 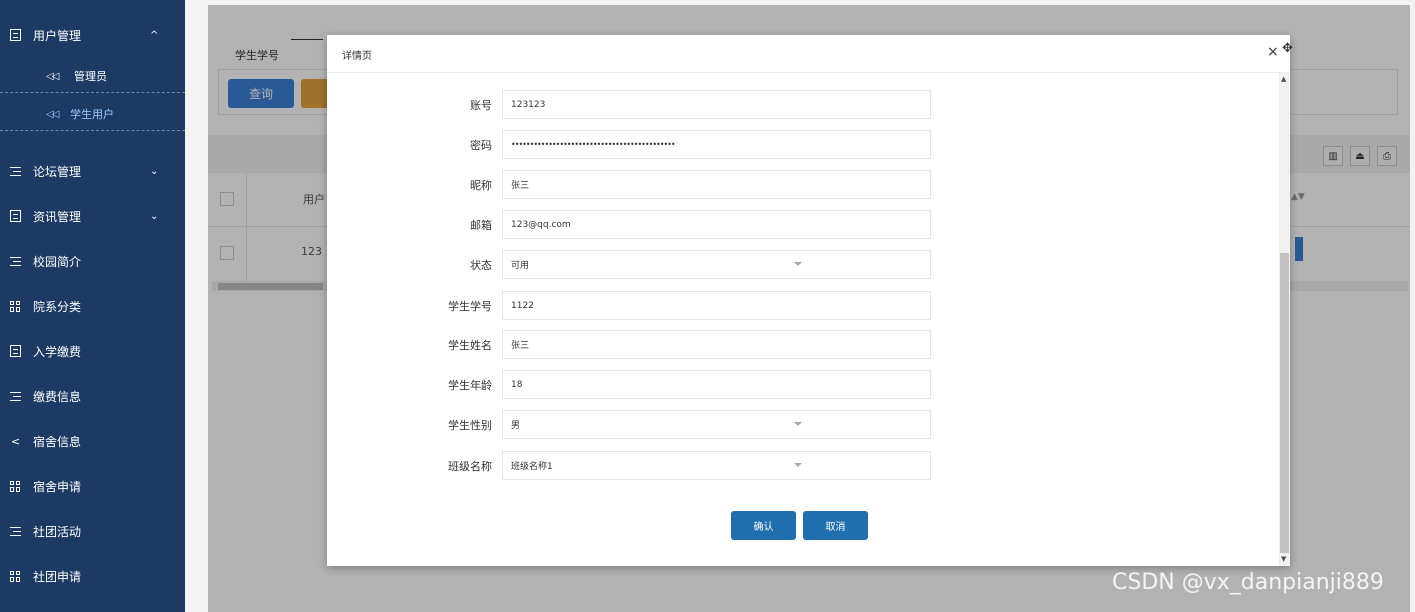 I want to click on form-row-account: 账号 123123, so click(x=802, y=105).